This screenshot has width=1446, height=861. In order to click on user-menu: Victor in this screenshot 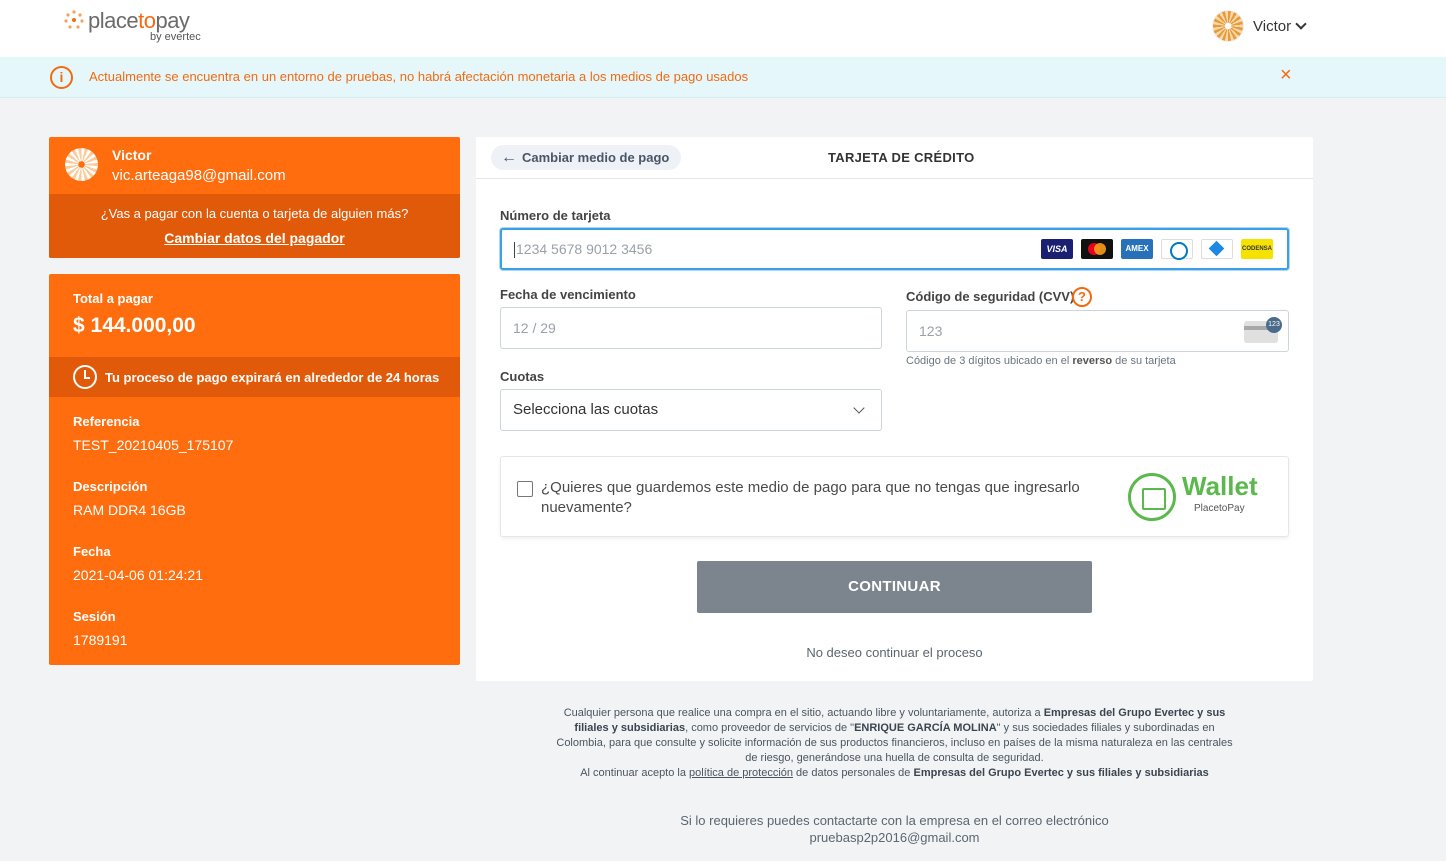, I will do `click(1259, 26)`.